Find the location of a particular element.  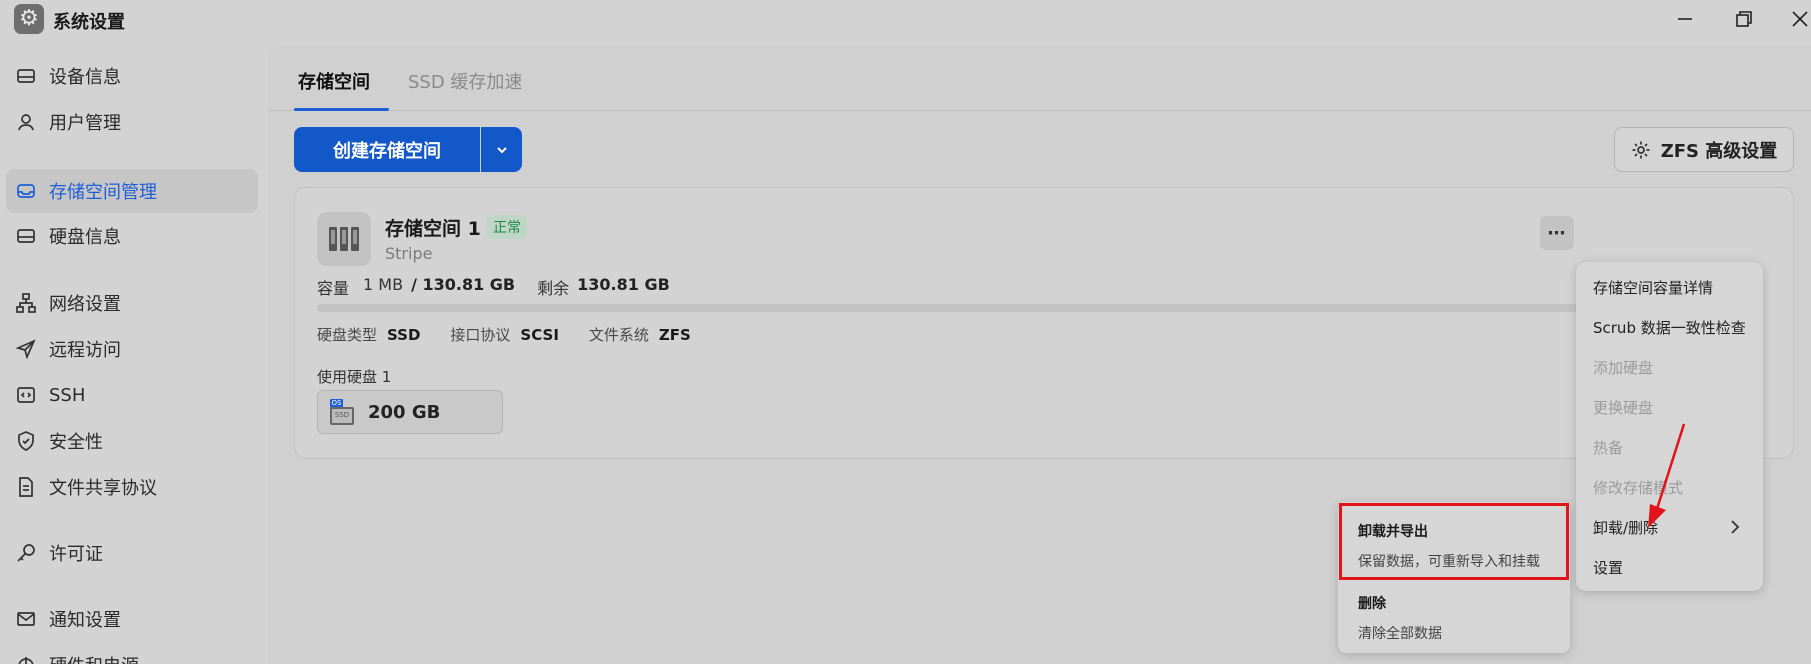

minimize-button is located at coordinates (1685, 19).